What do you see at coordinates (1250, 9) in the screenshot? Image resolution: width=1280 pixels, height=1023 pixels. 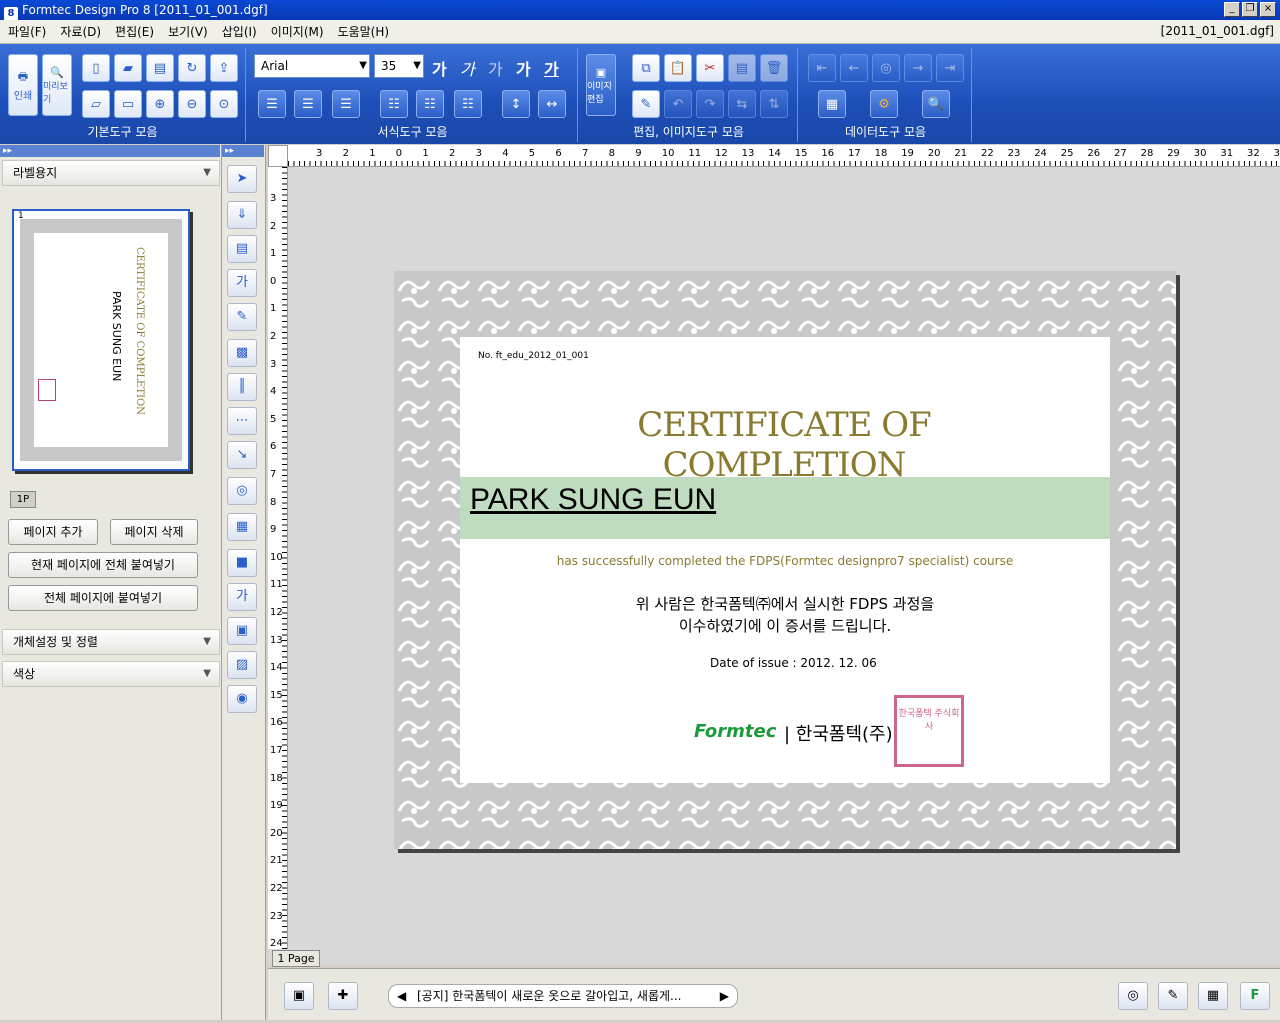 I see `restore-button: ❐` at bounding box center [1250, 9].